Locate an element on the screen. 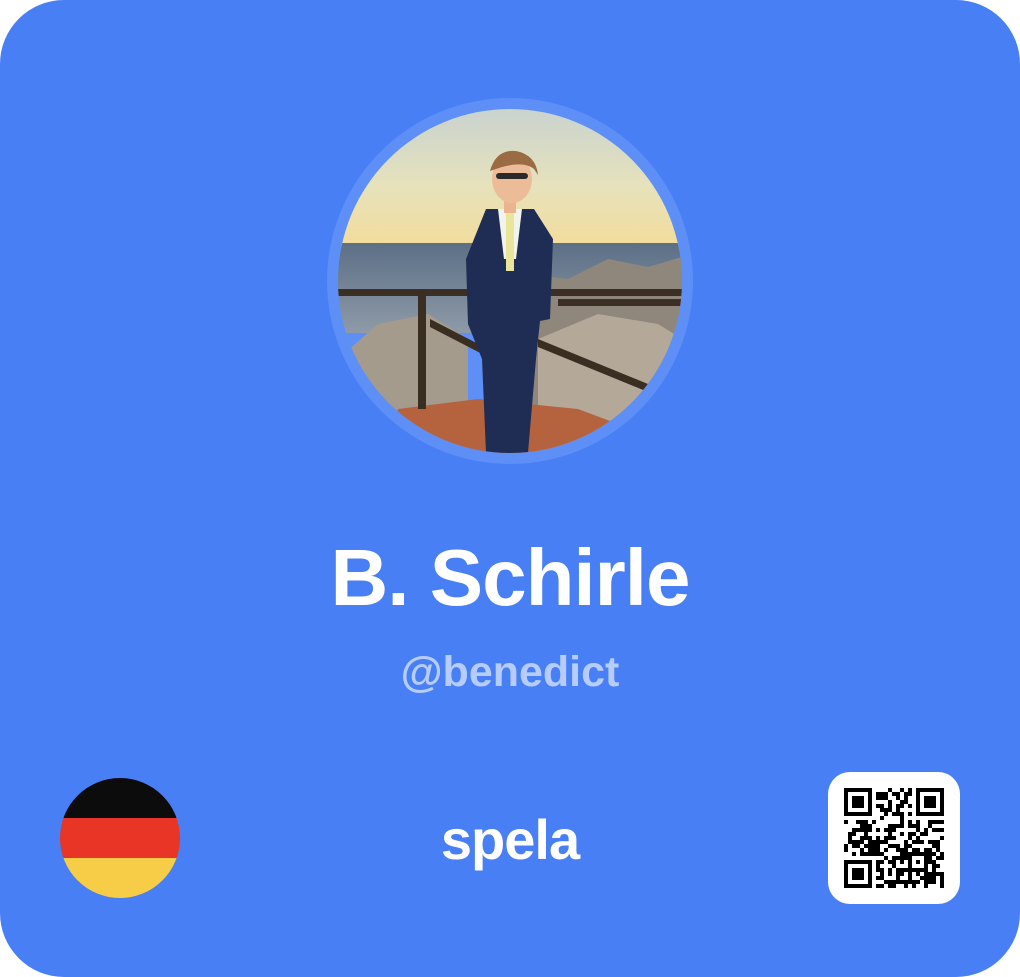 Image resolution: width=1020 pixels, height=977 pixels. profile-photo is located at coordinates (510, 281).